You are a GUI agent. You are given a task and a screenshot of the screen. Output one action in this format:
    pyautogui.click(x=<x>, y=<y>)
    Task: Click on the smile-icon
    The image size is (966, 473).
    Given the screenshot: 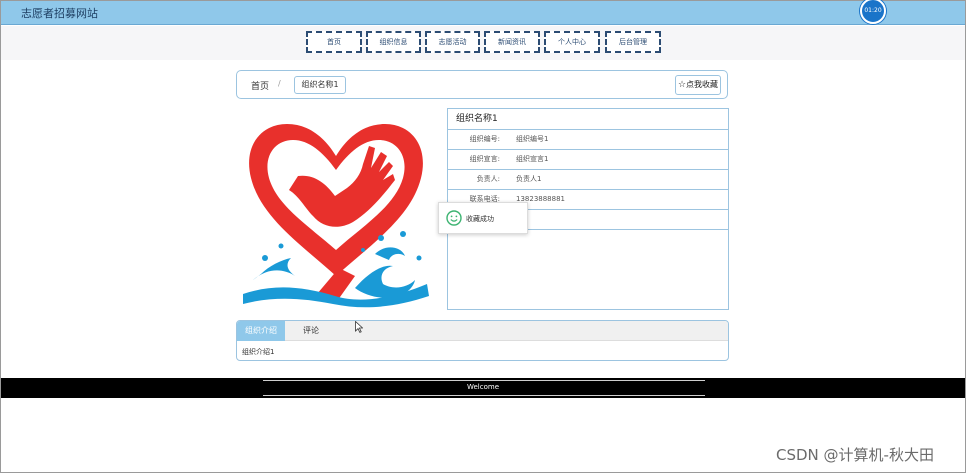 What is the action you would take?
    pyautogui.click(x=454, y=218)
    